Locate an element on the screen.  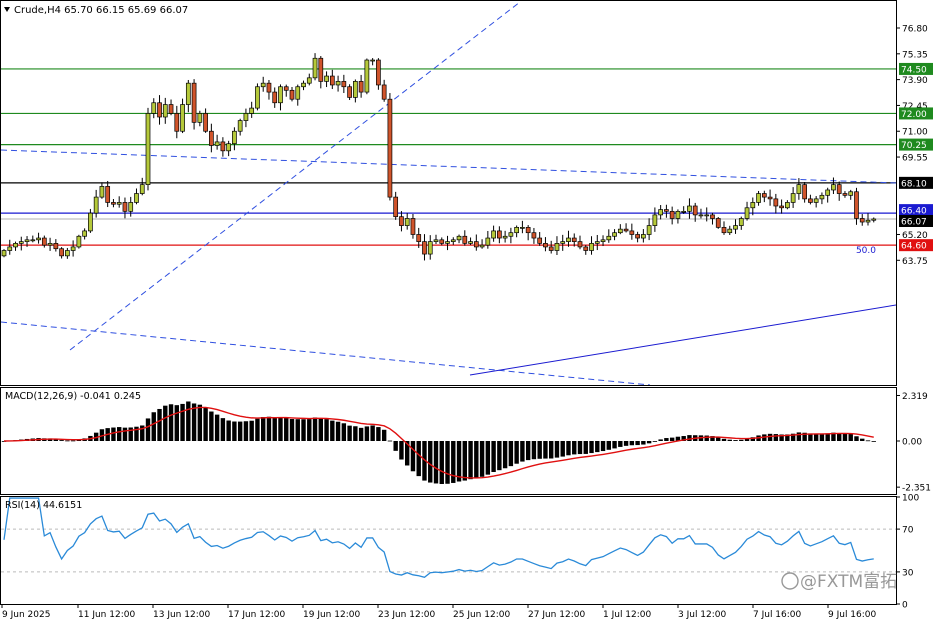
time-axis-tick: 9 Jul 16:00 is located at coordinates (852, 615).